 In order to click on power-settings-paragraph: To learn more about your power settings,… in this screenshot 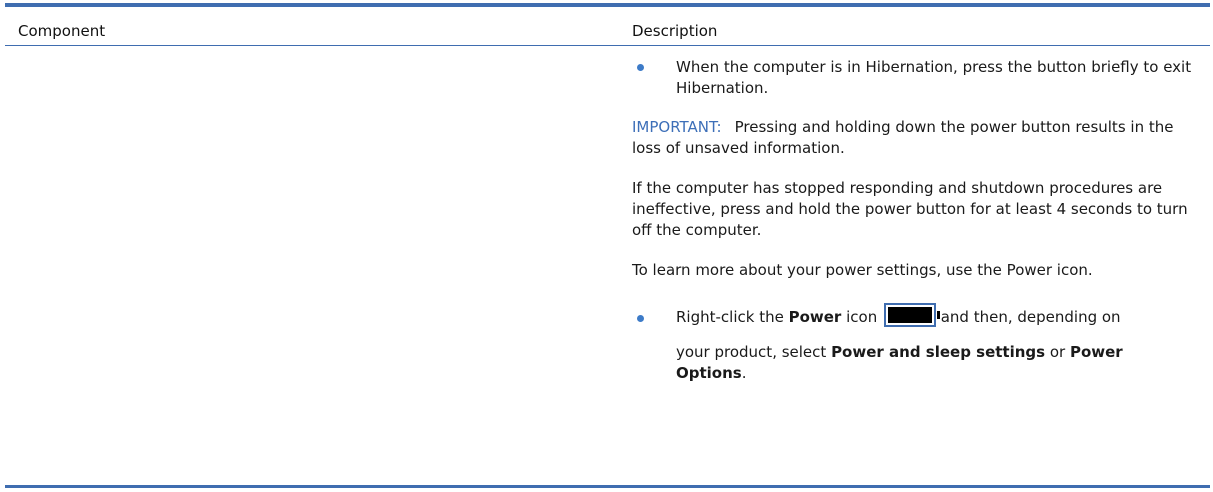, I will do `click(862, 270)`.